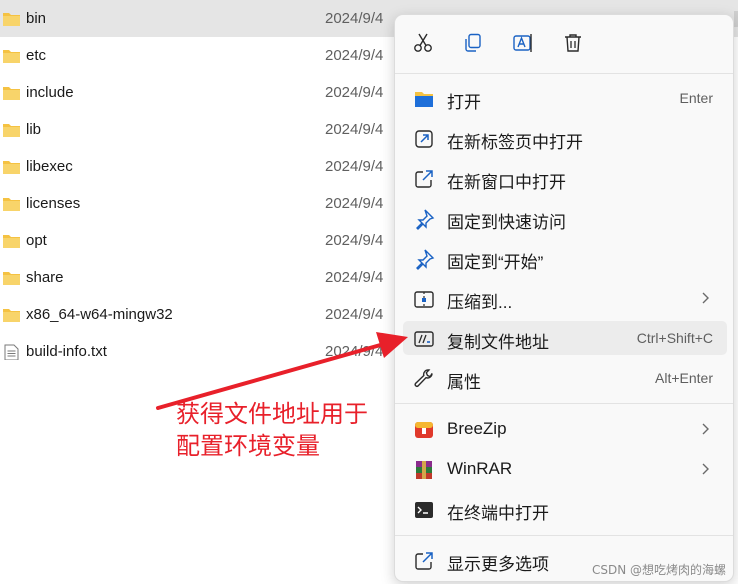  Describe the element at coordinates (495, 262) in the screenshot. I see `menu-item-label: 固定到“开始”` at that location.